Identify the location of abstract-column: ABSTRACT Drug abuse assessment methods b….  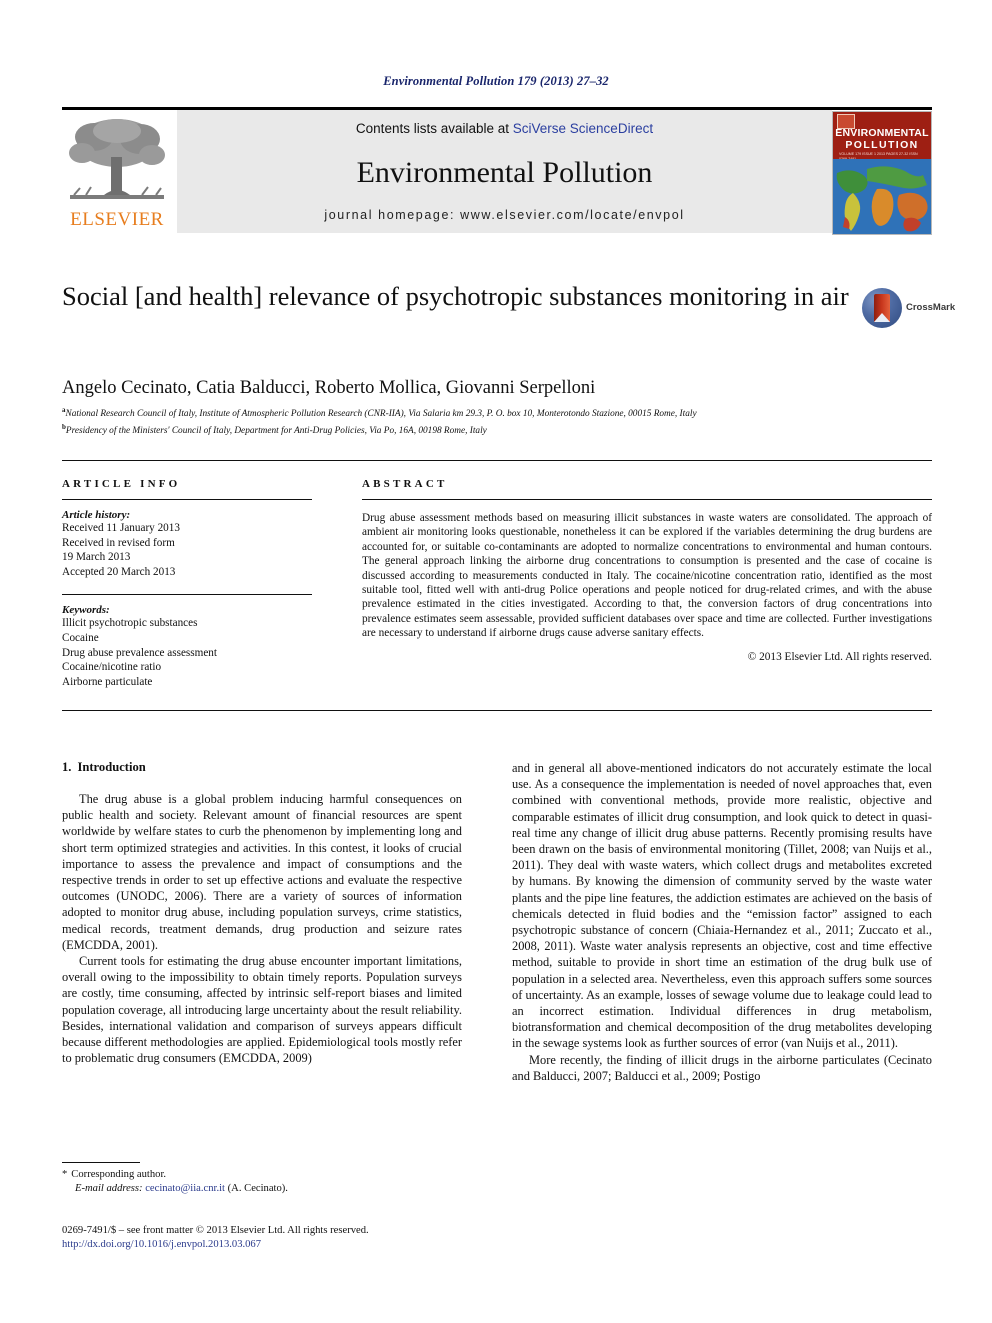
(647, 570).